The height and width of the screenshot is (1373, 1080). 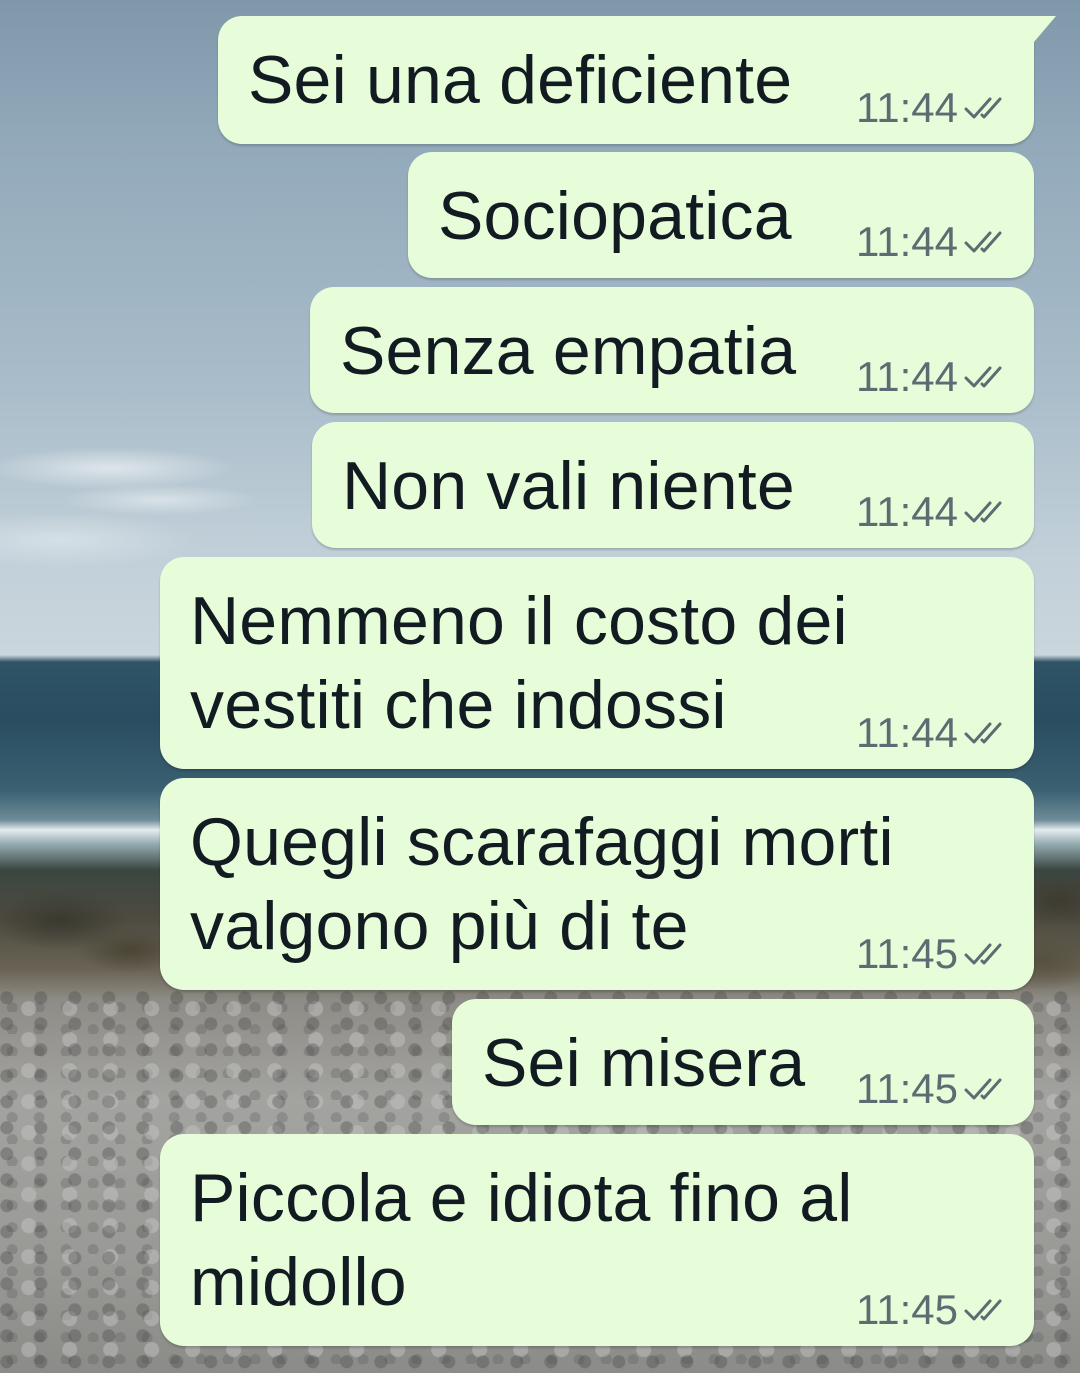 I want to click on message-bubble: Sociopatica 11:44, so click(x=721, y=215).